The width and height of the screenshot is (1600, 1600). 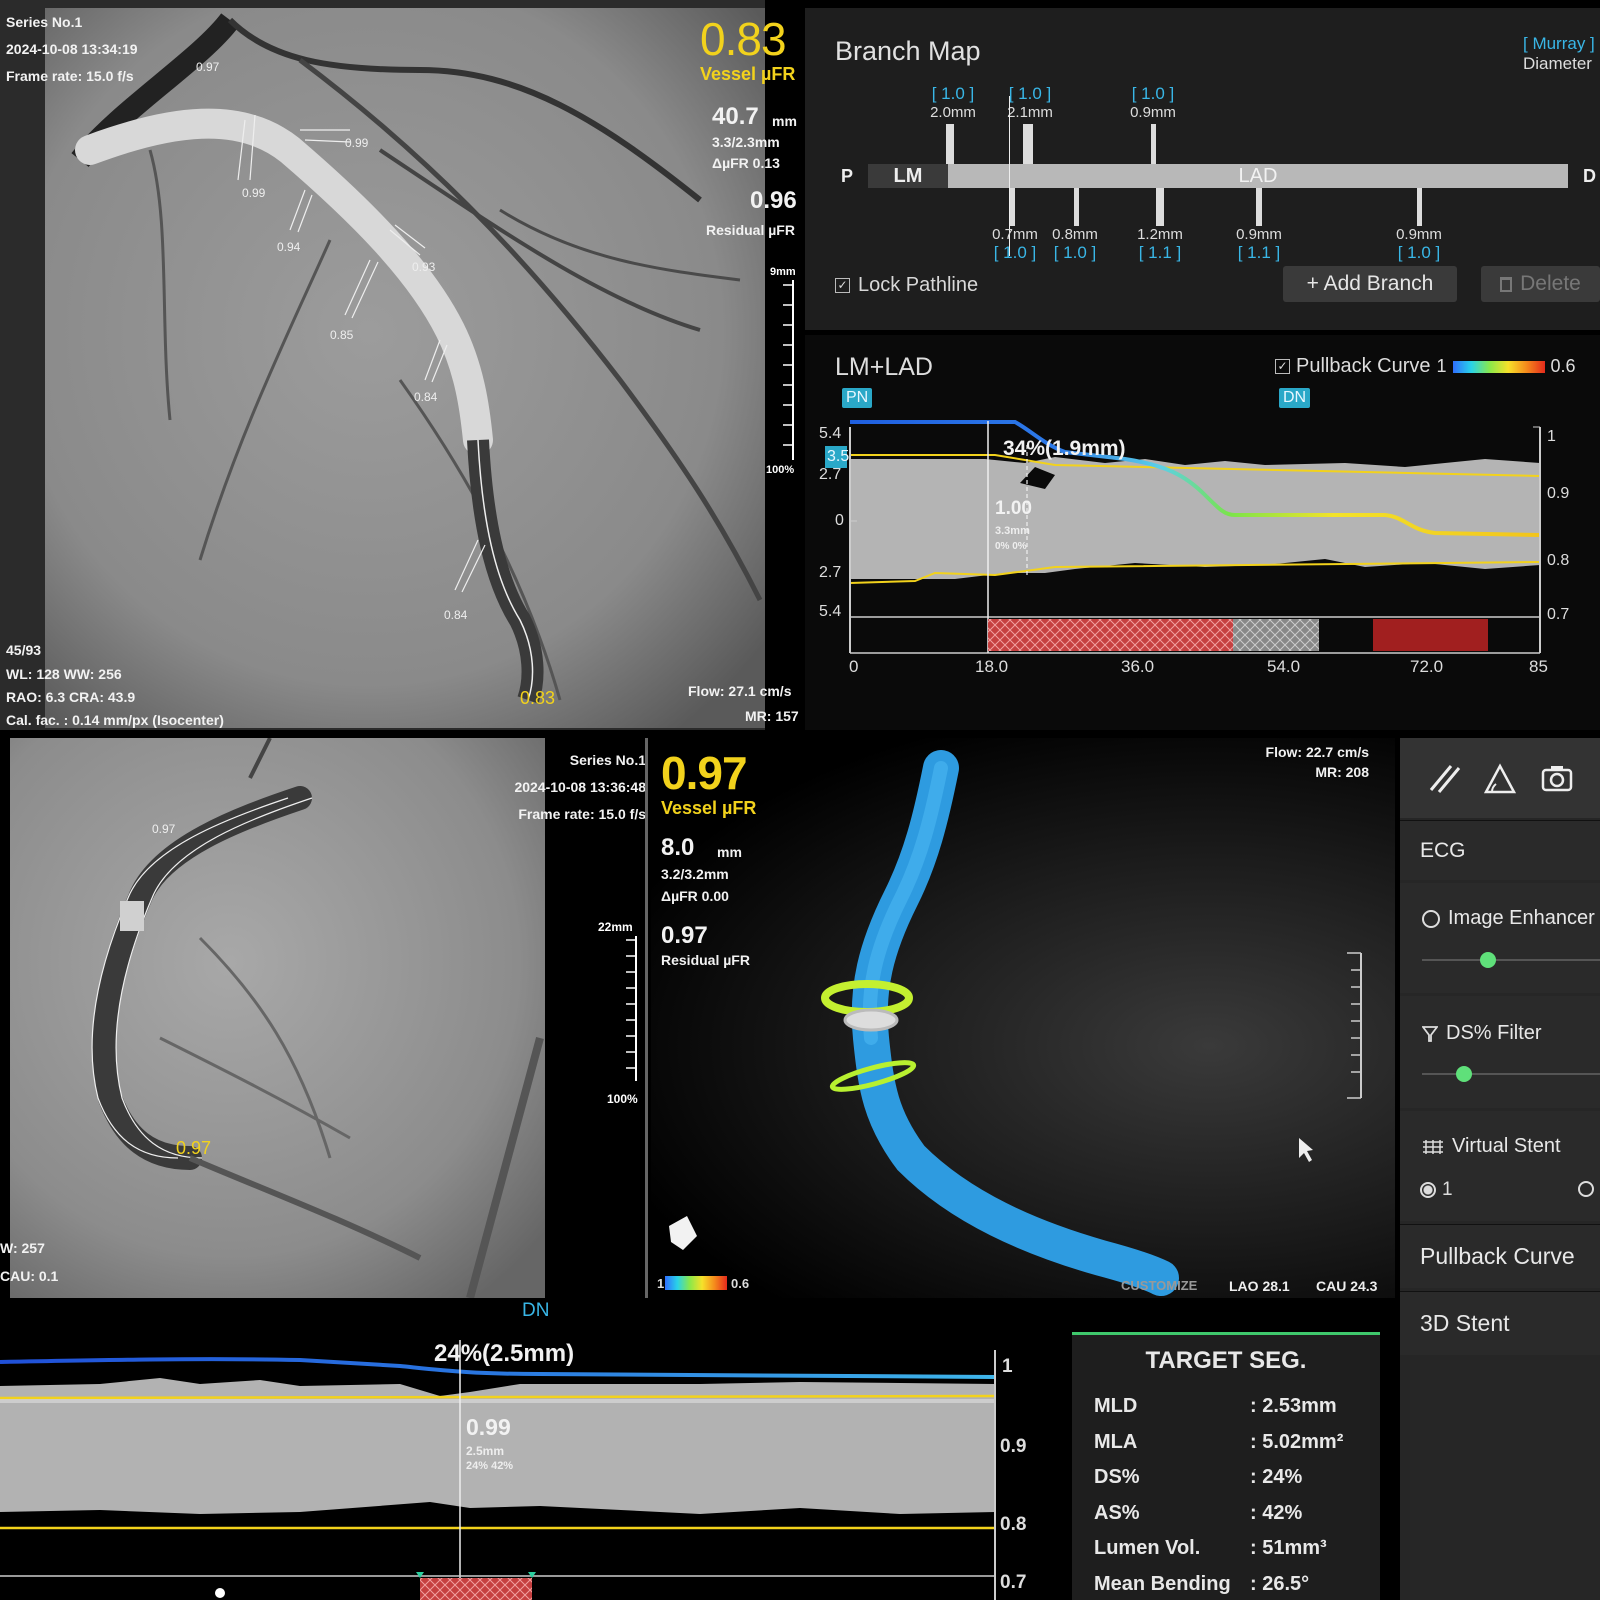 I want to click on mr: MR: 157, so click(x=772, y=716).